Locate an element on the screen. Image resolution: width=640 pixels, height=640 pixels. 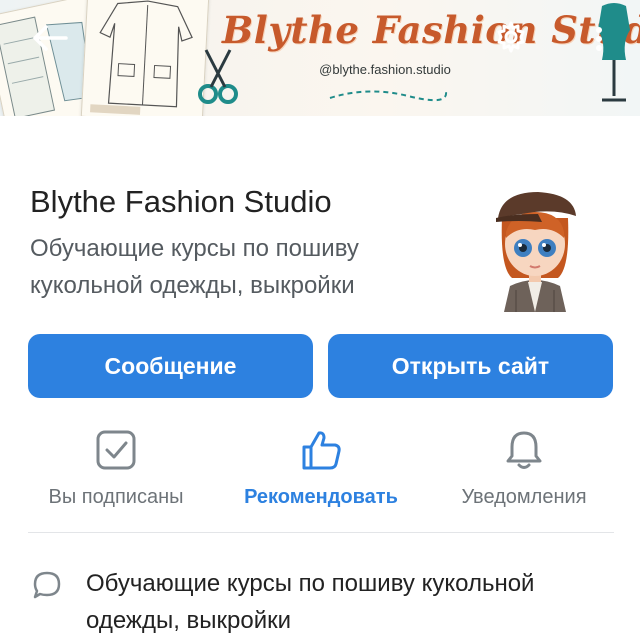
needle-thread-decoration is located at coordinates (388, 94).